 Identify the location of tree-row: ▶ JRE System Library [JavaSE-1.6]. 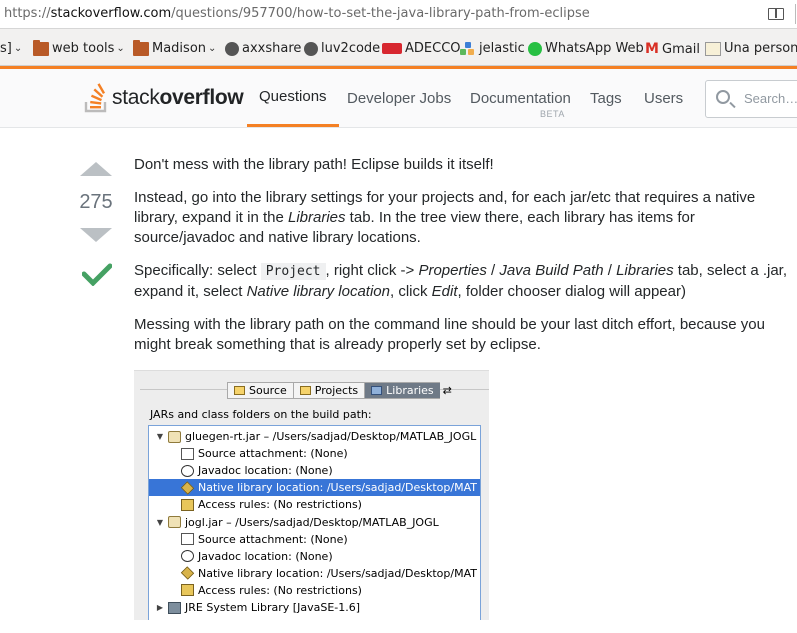
(314, 607).